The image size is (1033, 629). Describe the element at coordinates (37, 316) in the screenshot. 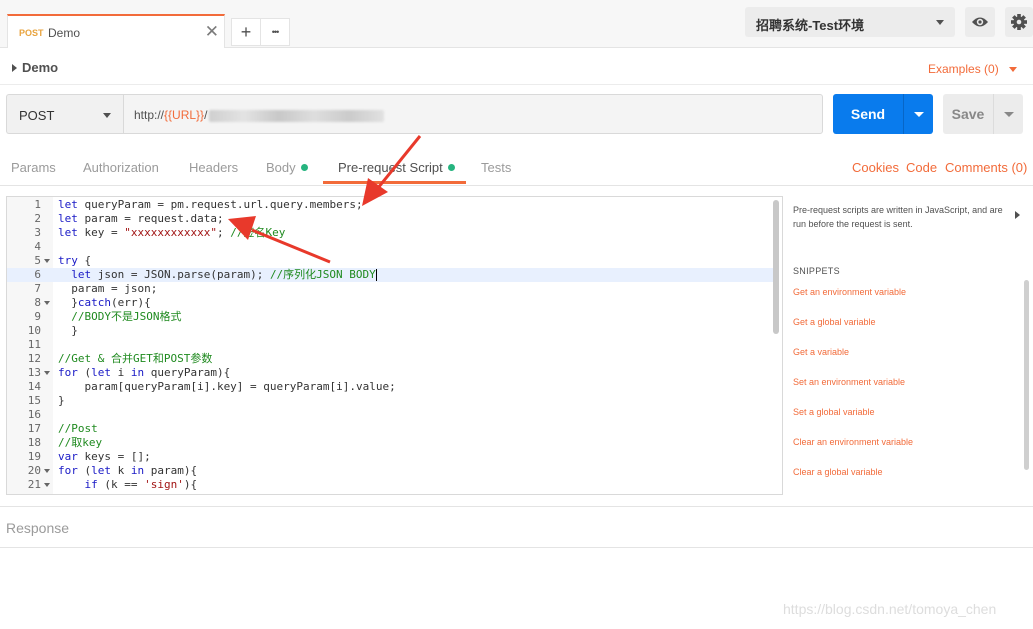

I see `line-number: 9` at that location.